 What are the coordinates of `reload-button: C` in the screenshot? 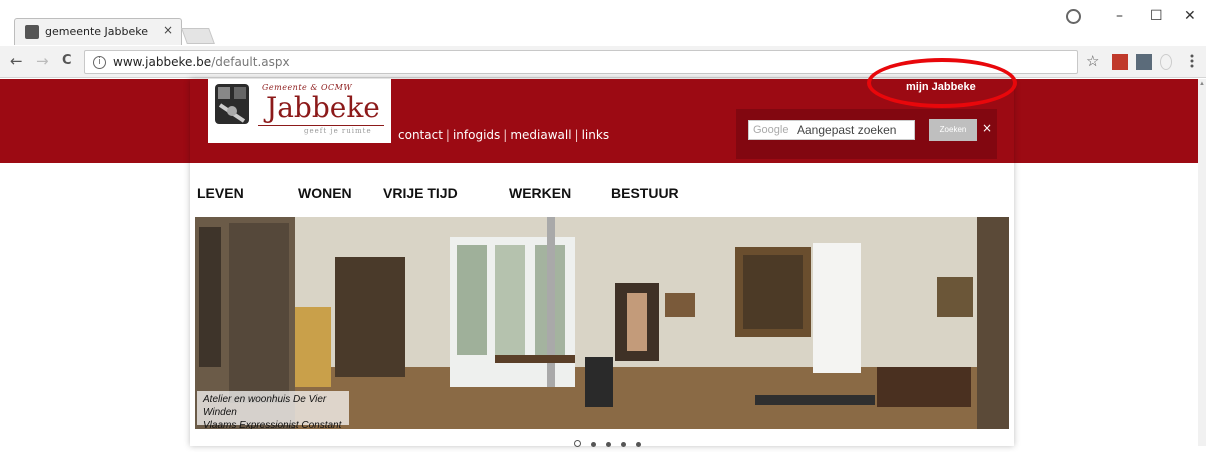 It's located at (67, 60).